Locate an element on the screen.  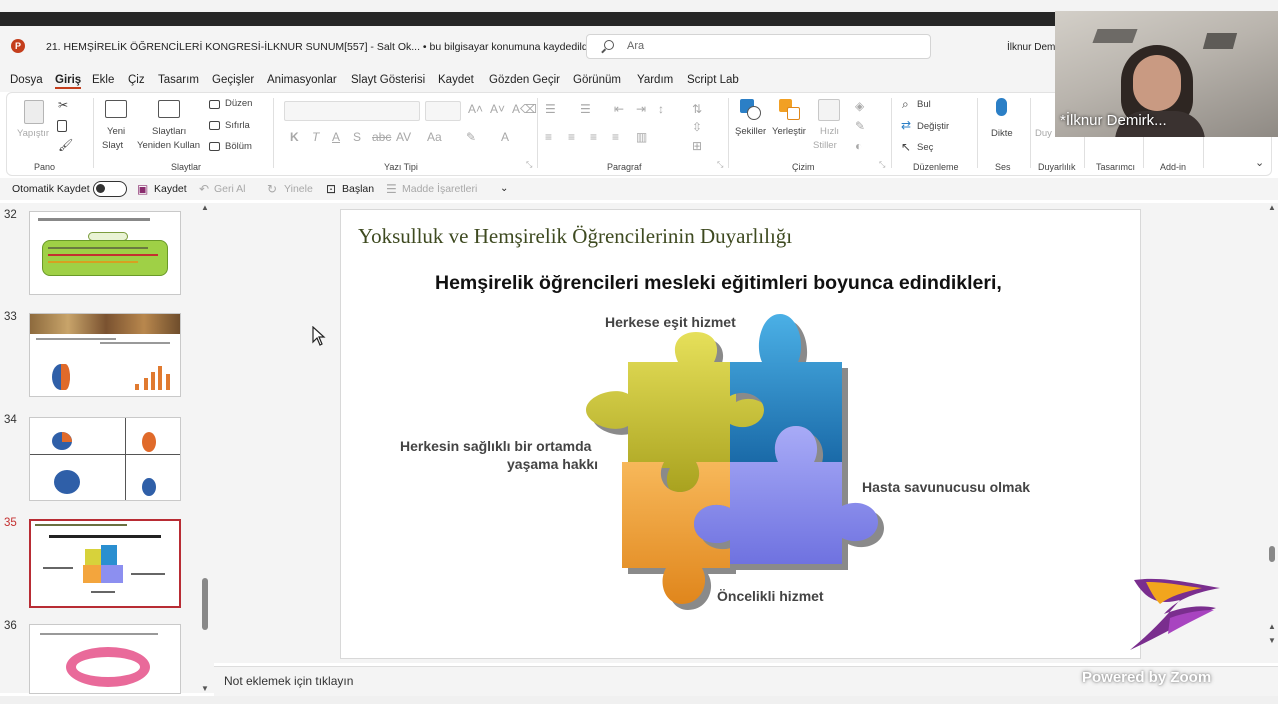
shrink-font-icon: A˅ is located at coordinates (497, 109).